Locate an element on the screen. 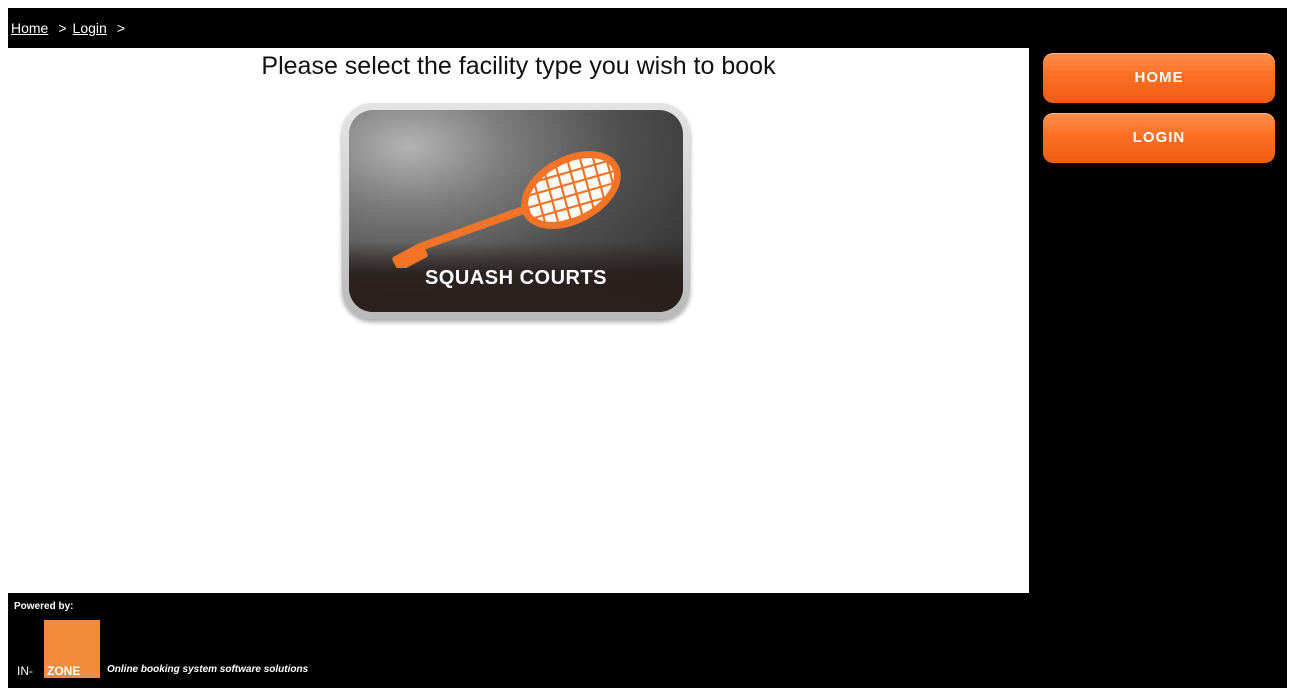  logo-prefix: IN- is located at coordinates (25, 671).